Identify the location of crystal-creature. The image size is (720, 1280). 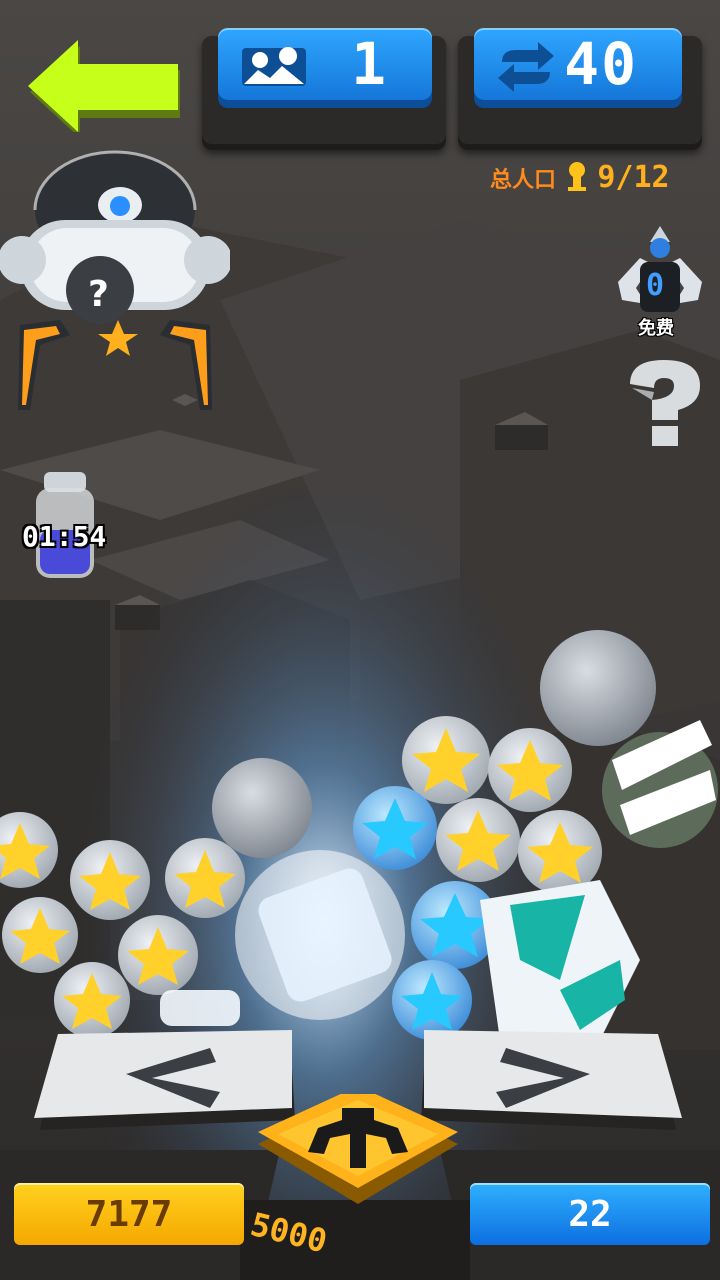
(560, 960).